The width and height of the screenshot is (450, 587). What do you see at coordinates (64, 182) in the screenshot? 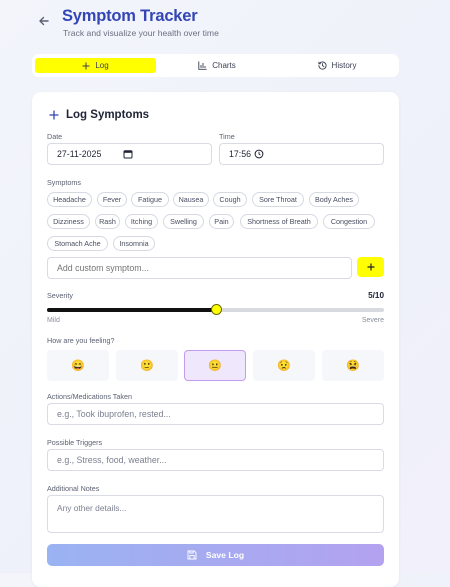
I see `symptoms-label: Symptoms` at bounding box center [64, 182].